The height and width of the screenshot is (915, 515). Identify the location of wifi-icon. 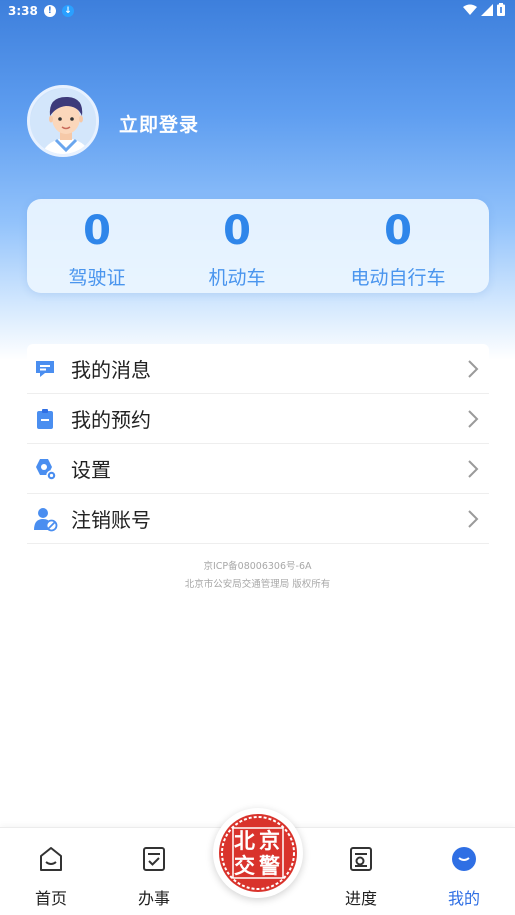
(470, 9).